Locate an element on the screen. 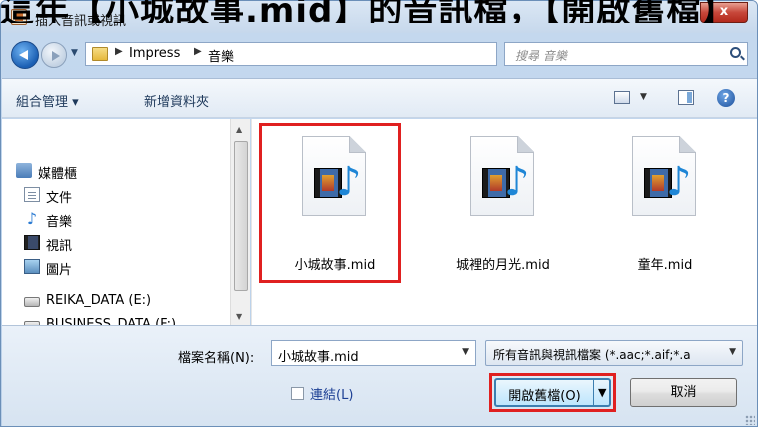 This screenshot has height=427, width=758. file-type-value: 所有音訊與視訊檔案 (*.aac;*.aif;*.a is located at coordinates (592, 355).